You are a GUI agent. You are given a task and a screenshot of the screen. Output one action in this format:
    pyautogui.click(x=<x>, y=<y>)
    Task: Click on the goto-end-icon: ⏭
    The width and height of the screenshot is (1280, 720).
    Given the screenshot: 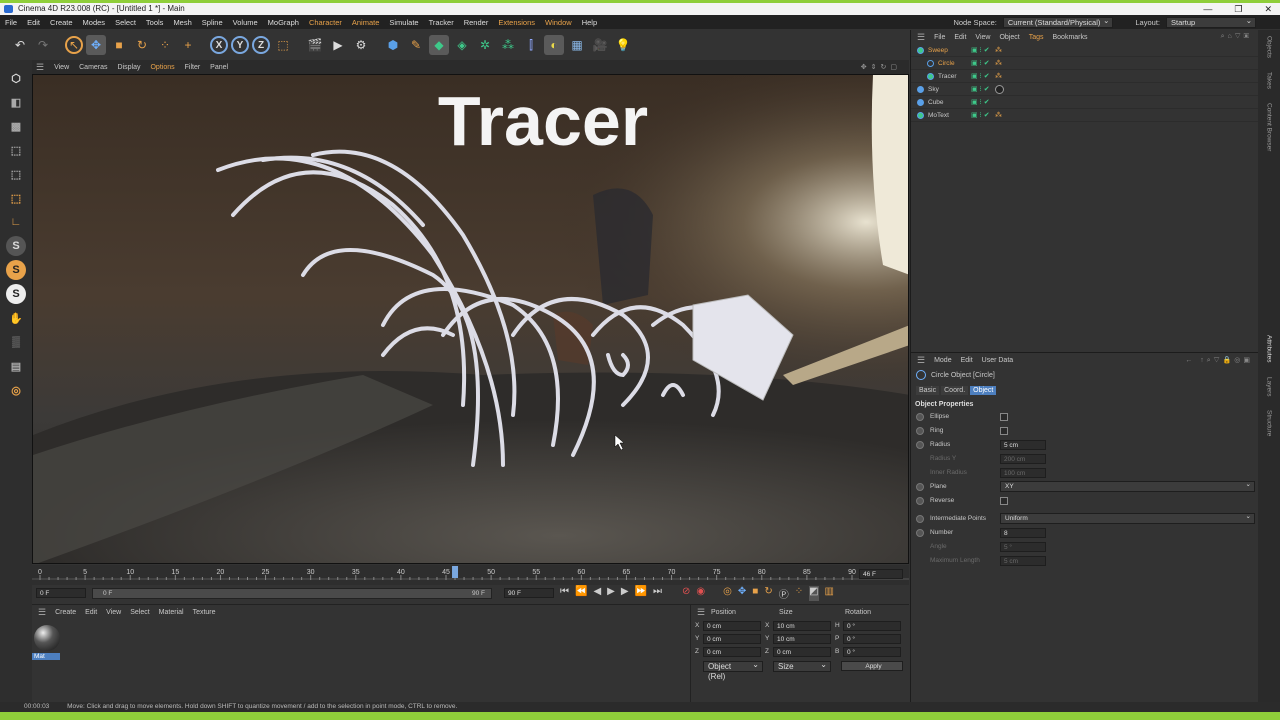 What is the action you would take?
    pyautogui.click(x=657, y=593)
    